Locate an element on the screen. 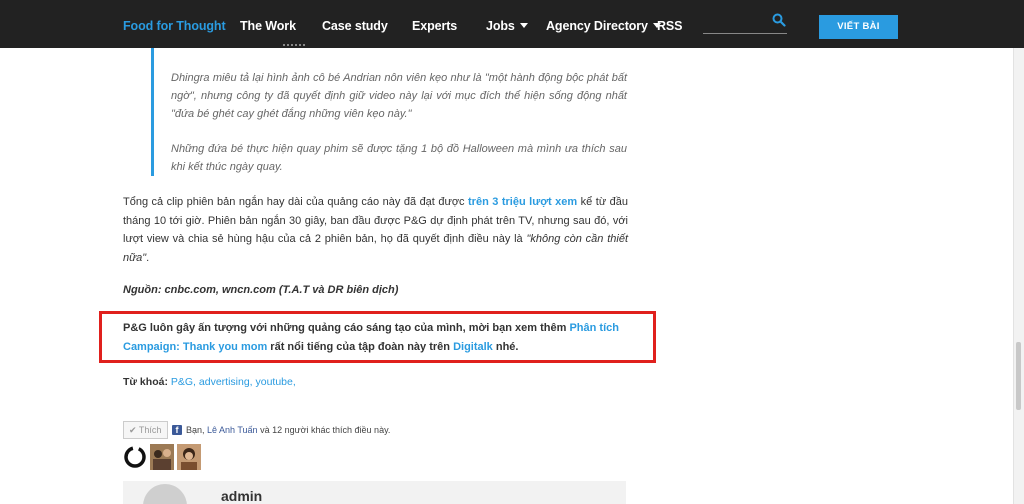 The image size is (1024, 504). scrollbar-track is located at coordinates (1018, 276).